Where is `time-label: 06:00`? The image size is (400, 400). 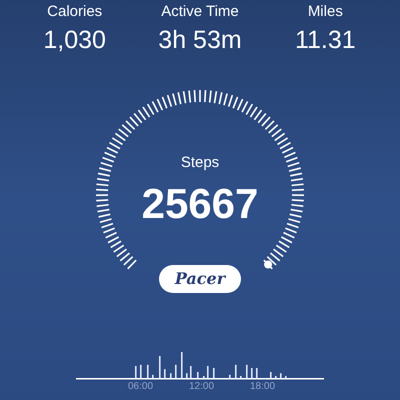
time-label: 06:00 is located at coordinates (141, 387).